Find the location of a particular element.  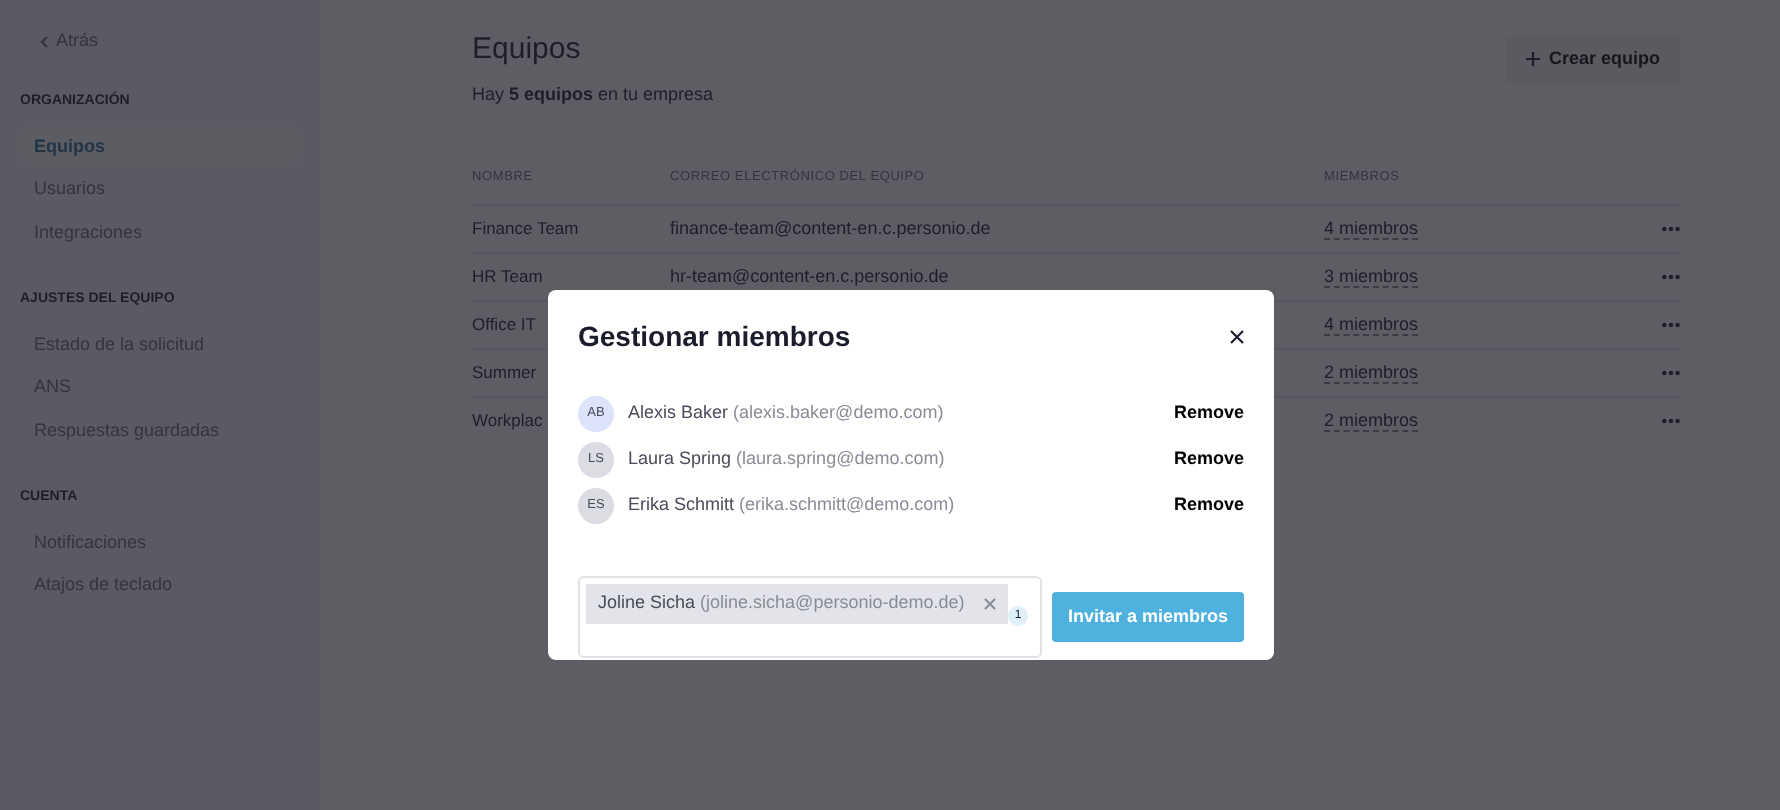

page-title: Equipos is located at coordinates (527, 50).